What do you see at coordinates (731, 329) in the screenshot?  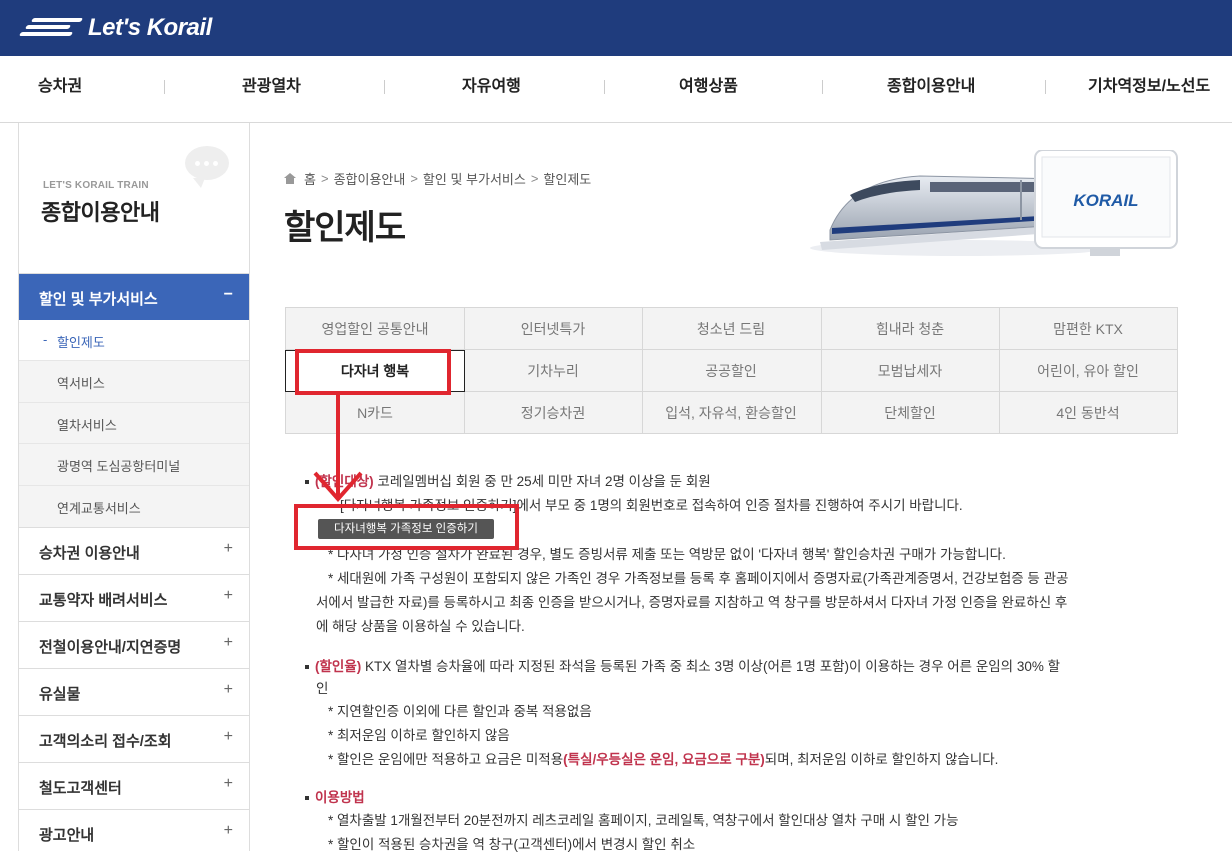 I see `tab-youth-dream: 청소년 드림` at bounding box center [731, 329].